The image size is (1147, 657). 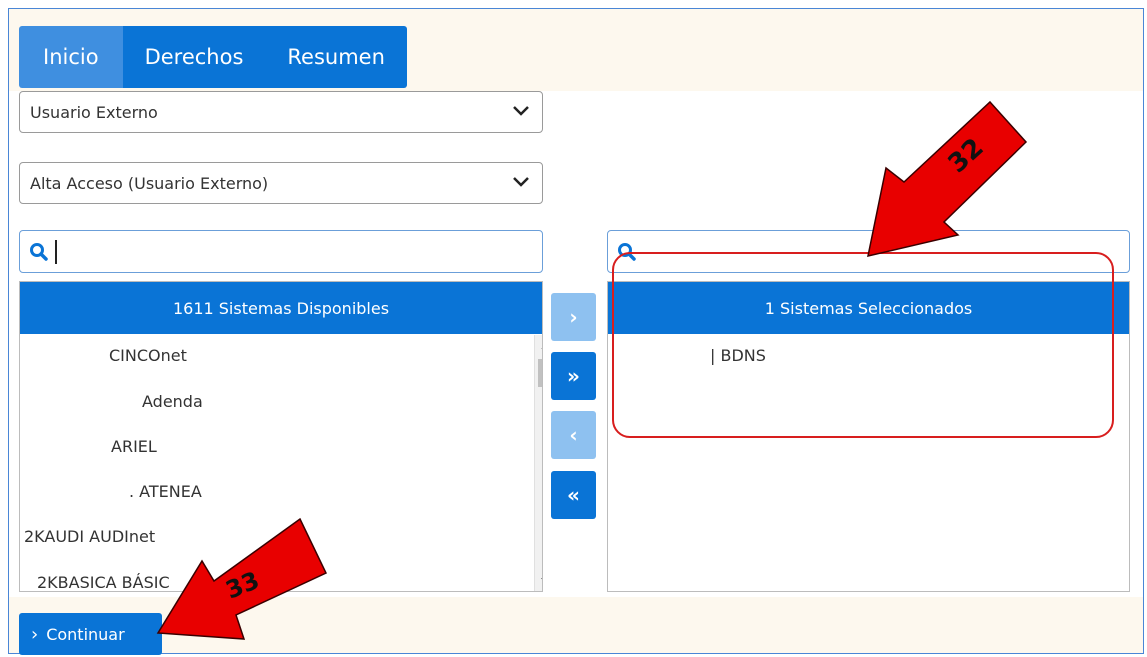 I want to click on chevron-right-icon: ›, so click(x=35, y=634).